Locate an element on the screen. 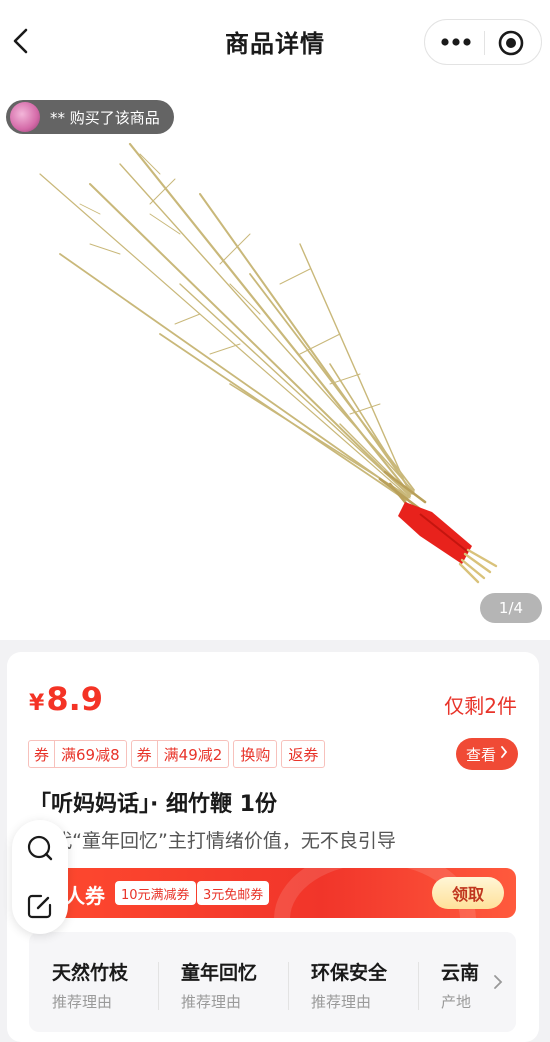 The image size is (550, 1042). price: ¥ 8.9 is located at coordinates (66, 699).